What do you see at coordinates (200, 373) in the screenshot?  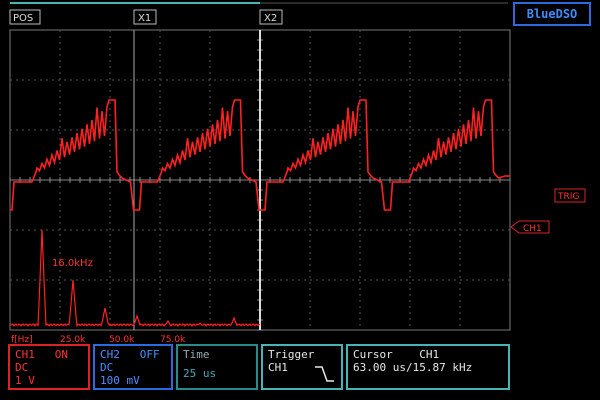 I see `time-value: 25 us` at bounding box center [200, 373].